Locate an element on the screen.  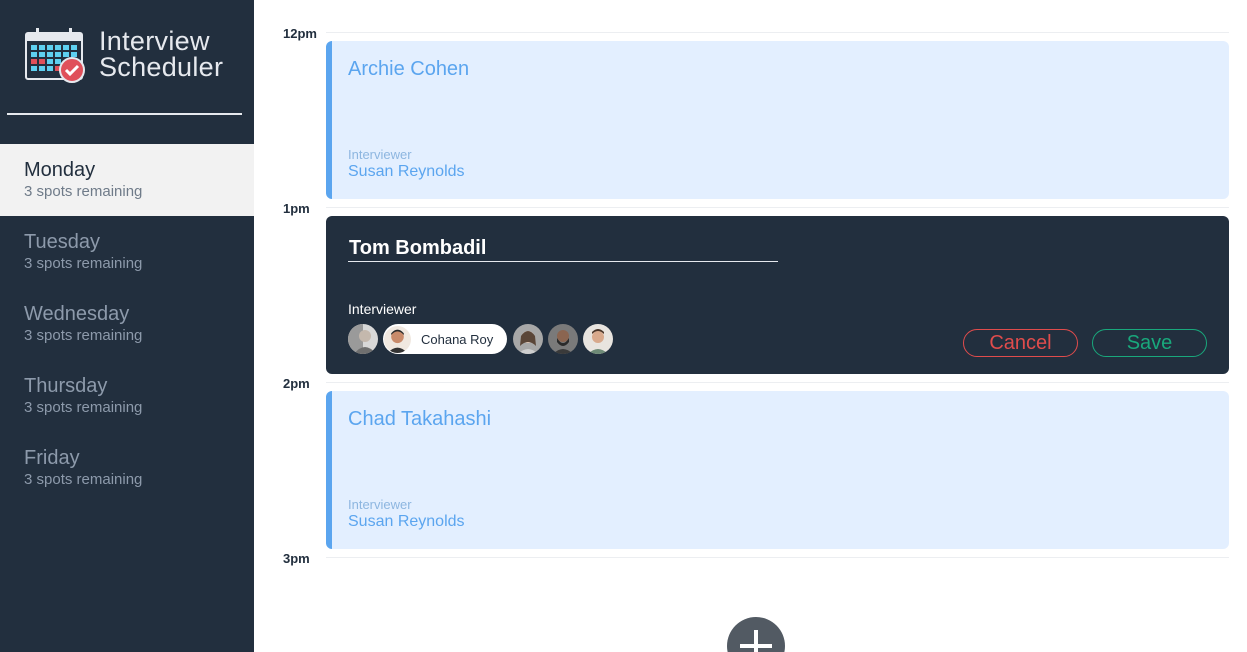
cancel-button: Cancel is located at coordinates (1020, 343).